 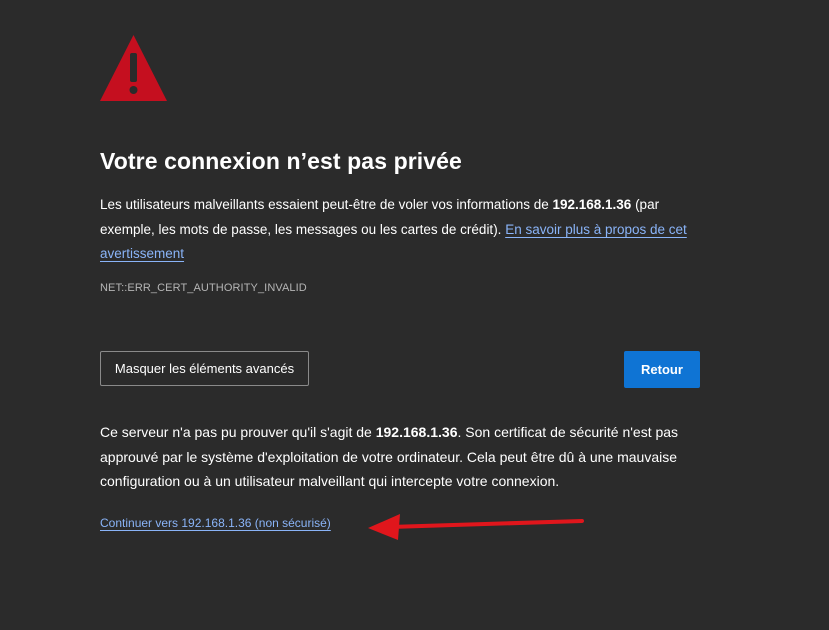 What do you see at coordinates (416, 432) in the screenshot?
I see `details-host: 192.168.1.36` at bounding box center [416, 432].